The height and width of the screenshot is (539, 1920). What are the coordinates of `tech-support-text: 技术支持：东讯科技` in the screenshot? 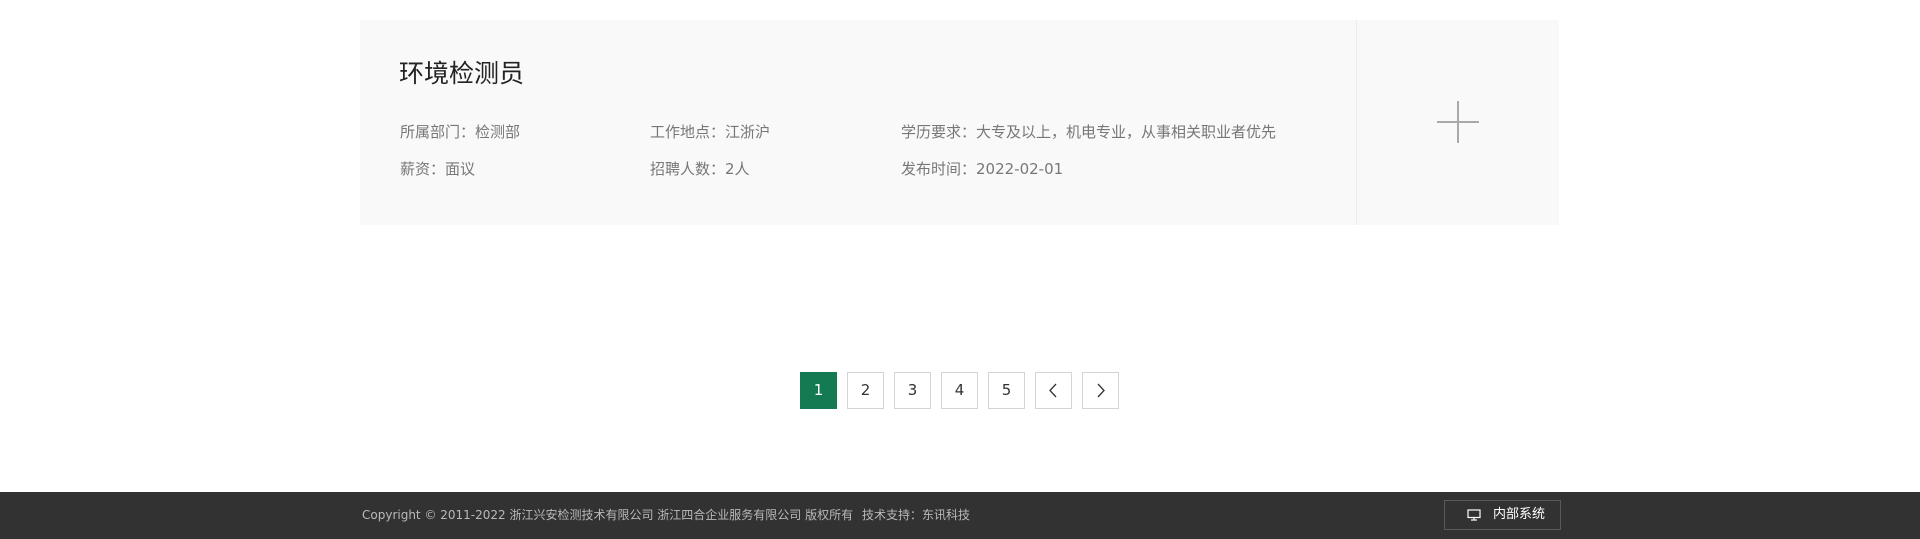 It's located at (916, 515).